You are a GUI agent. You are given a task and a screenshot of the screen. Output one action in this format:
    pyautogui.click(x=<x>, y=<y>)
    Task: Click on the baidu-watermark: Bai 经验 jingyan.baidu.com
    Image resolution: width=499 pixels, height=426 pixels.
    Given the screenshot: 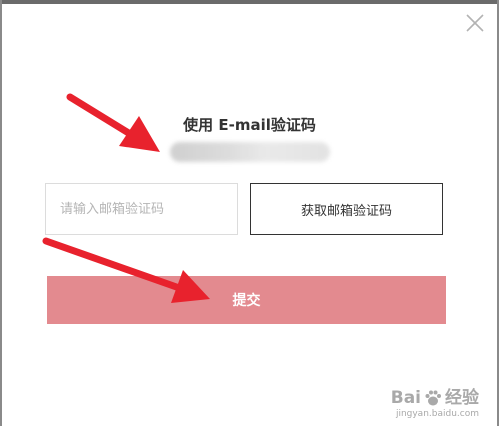 What is the action you would take?
    pyautogui.click(x=435, y=404)
    